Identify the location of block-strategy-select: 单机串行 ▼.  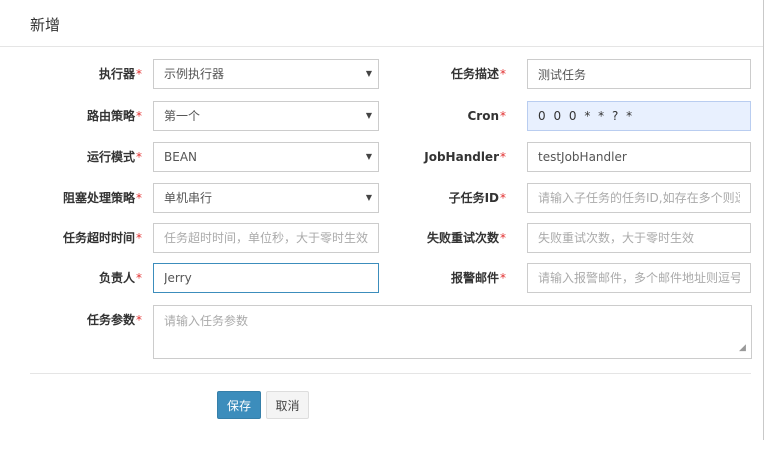
(266, 198).